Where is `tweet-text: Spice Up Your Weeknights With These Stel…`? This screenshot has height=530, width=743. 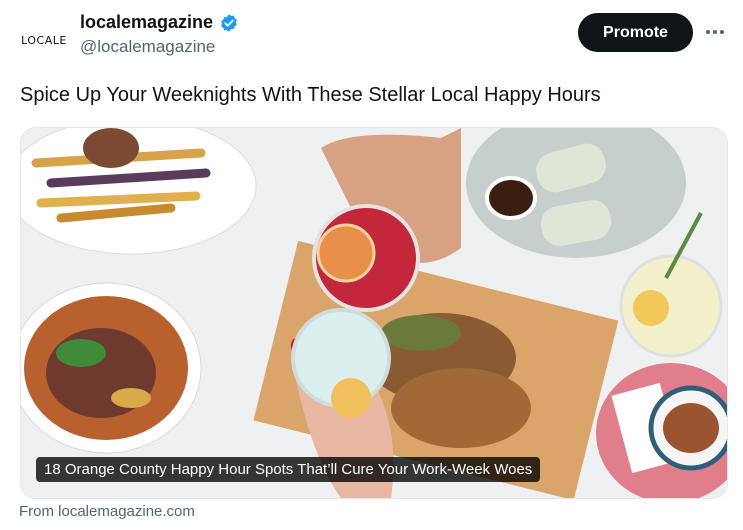 tweet-text: Spice Up Your Weeknights With These Stel… is located at coordinates (310, 95).